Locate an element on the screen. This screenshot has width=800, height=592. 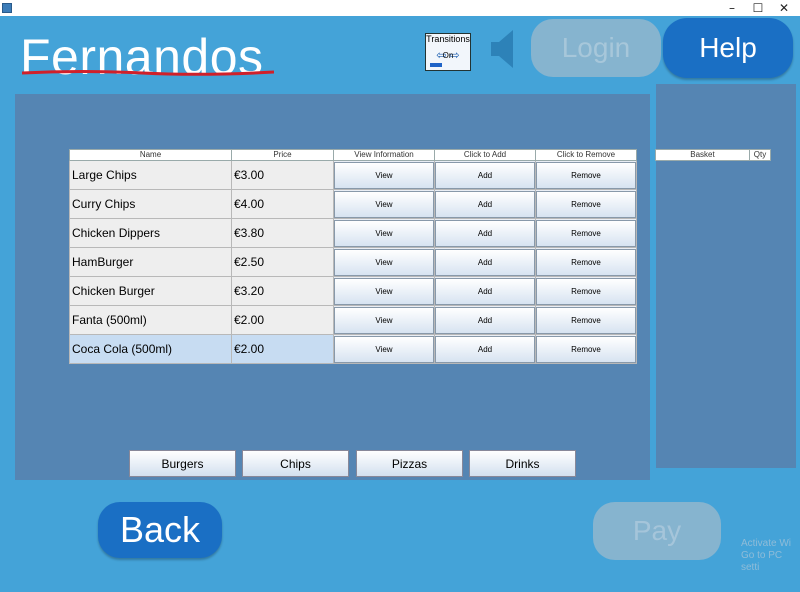
item-name: Large Chips is located at coordinates (150, 175).